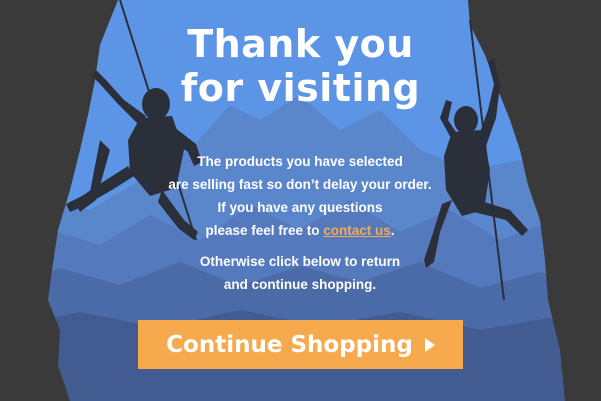  What do you see at coordinates (392, 230) in the screenshot?
I see `message-line-4-suffix: .` at bounding box center [392, 230].